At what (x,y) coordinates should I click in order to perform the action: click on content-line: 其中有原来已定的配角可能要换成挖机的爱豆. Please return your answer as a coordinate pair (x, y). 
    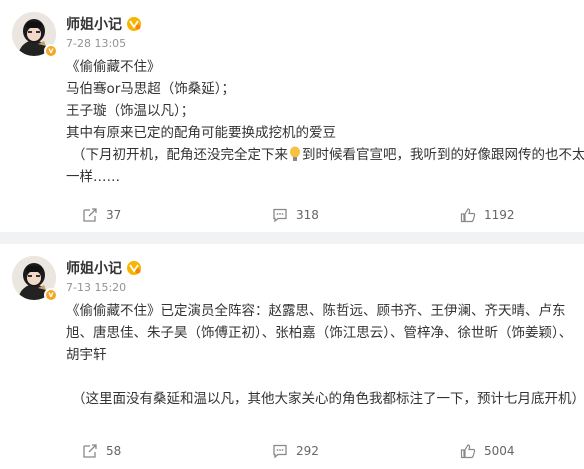
    Looking at the image, I should click on (201, 133).